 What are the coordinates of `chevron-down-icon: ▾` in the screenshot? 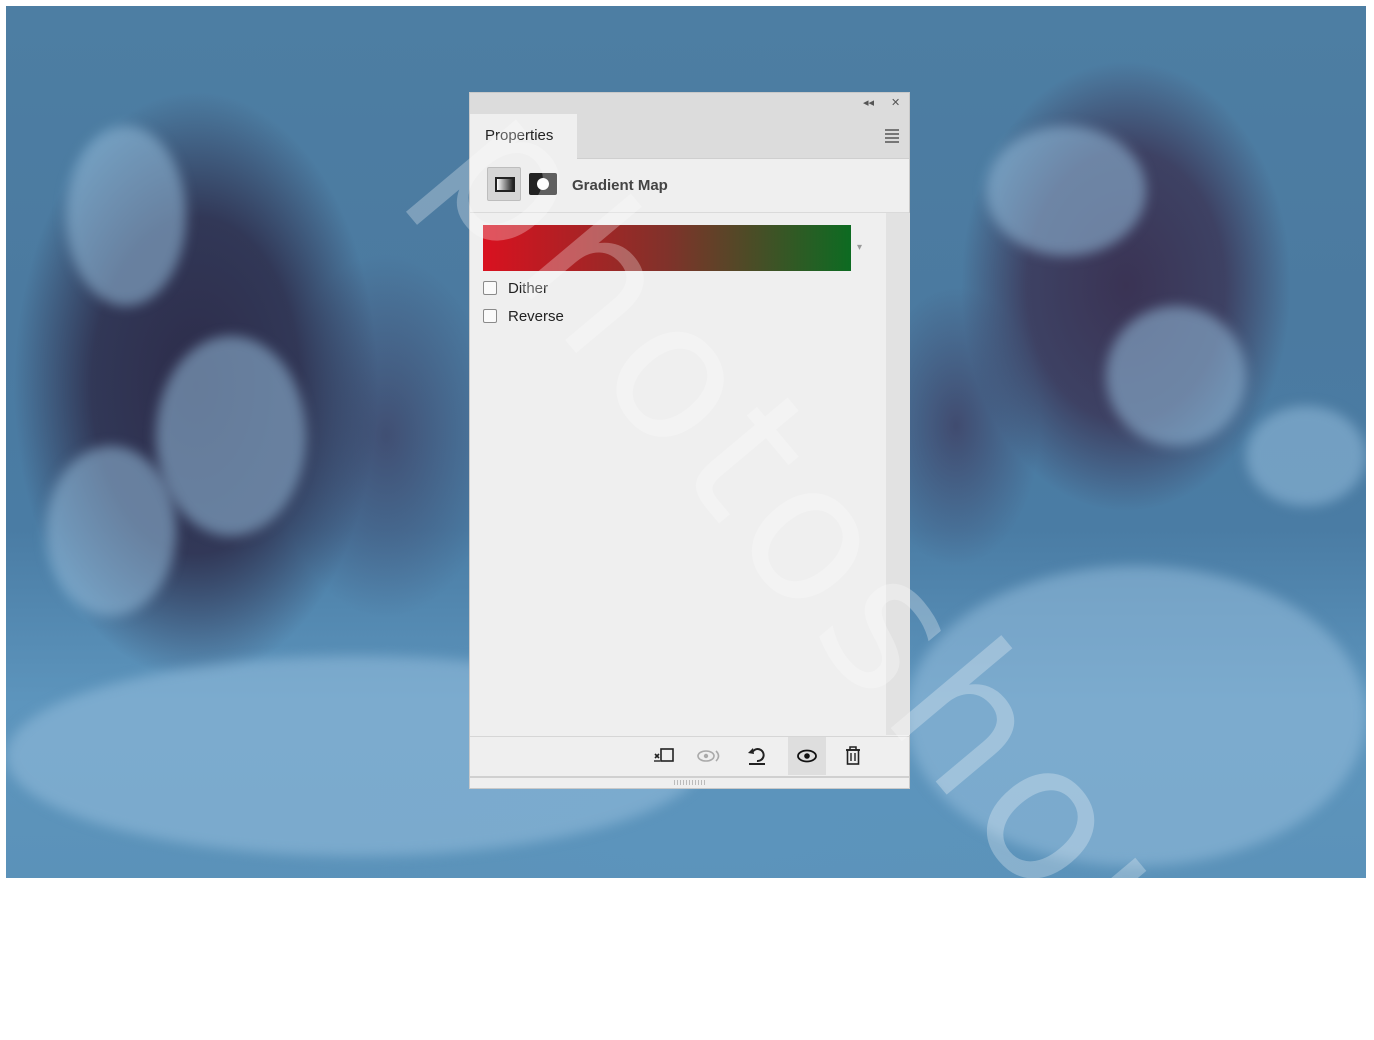 It's located at (860, 247).